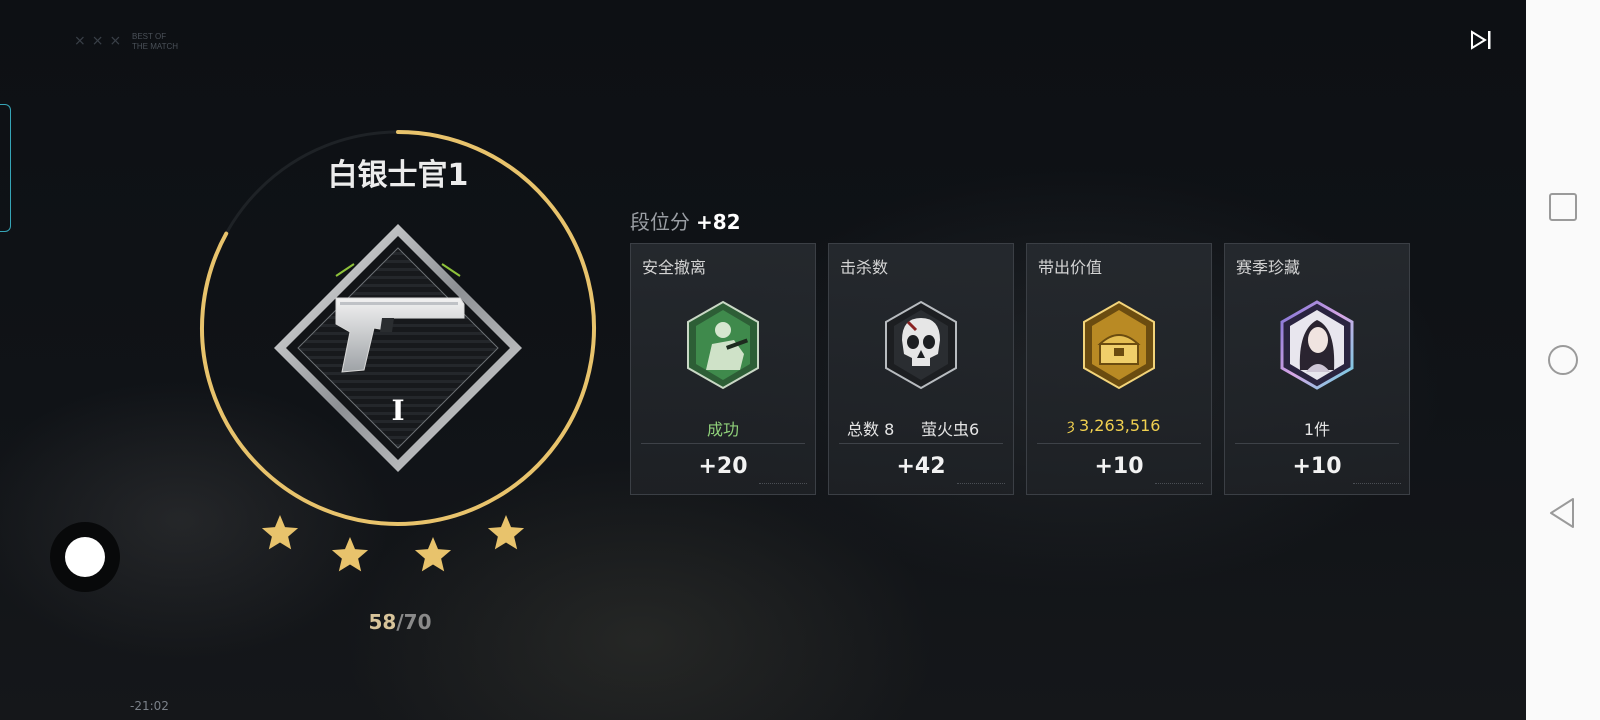  Describe the element at coordinates (674, 267) in the screenshot. I see `card-title: 安全撤离` at that location.